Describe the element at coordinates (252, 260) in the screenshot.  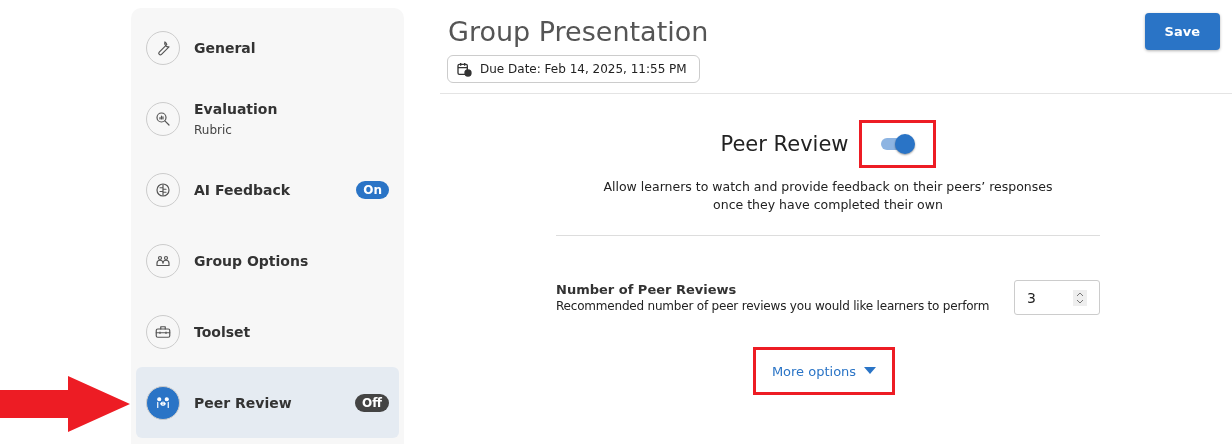
I see `item-label: Group Options` at that location.